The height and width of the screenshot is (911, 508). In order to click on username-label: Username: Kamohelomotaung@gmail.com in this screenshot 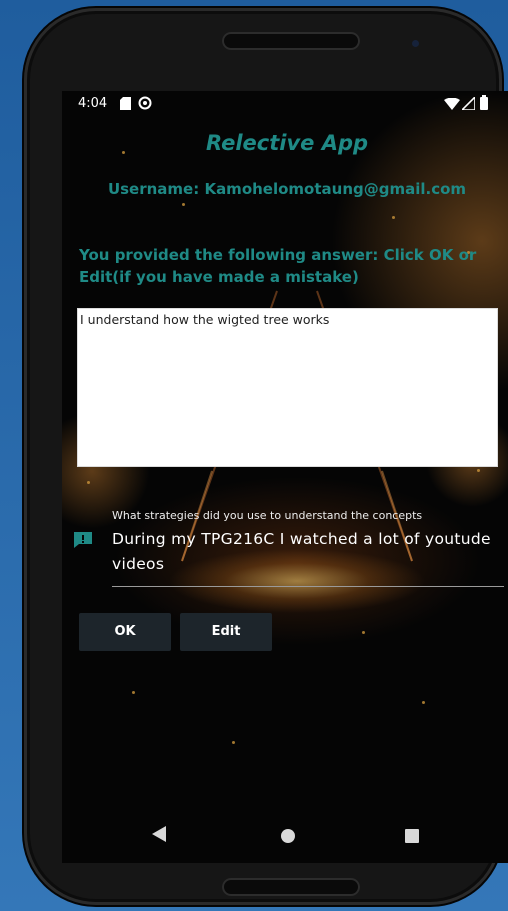, I will do `click(287, 189)`.